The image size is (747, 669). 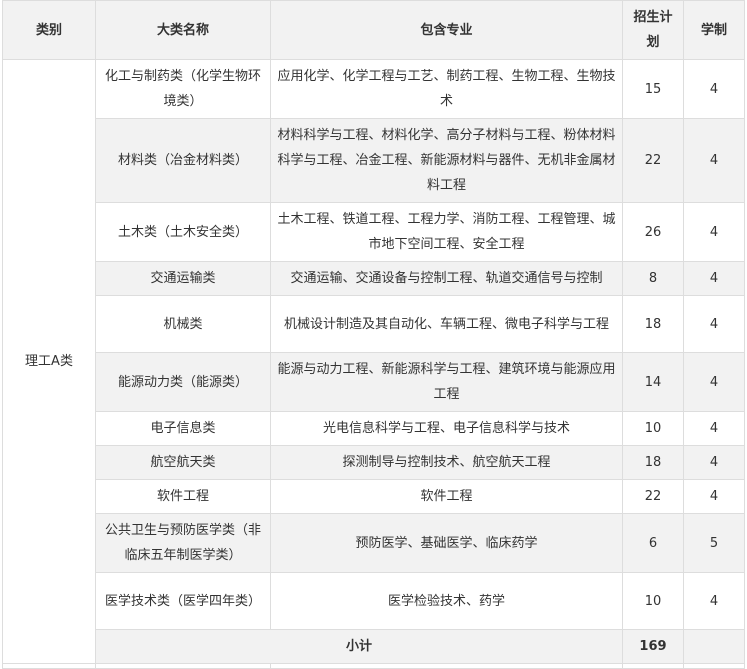 What do you see at coordinates (183, 232) in the screenshot?
I see `row-name: 土木类（土木安全类）` at bounding box center [183, 232].